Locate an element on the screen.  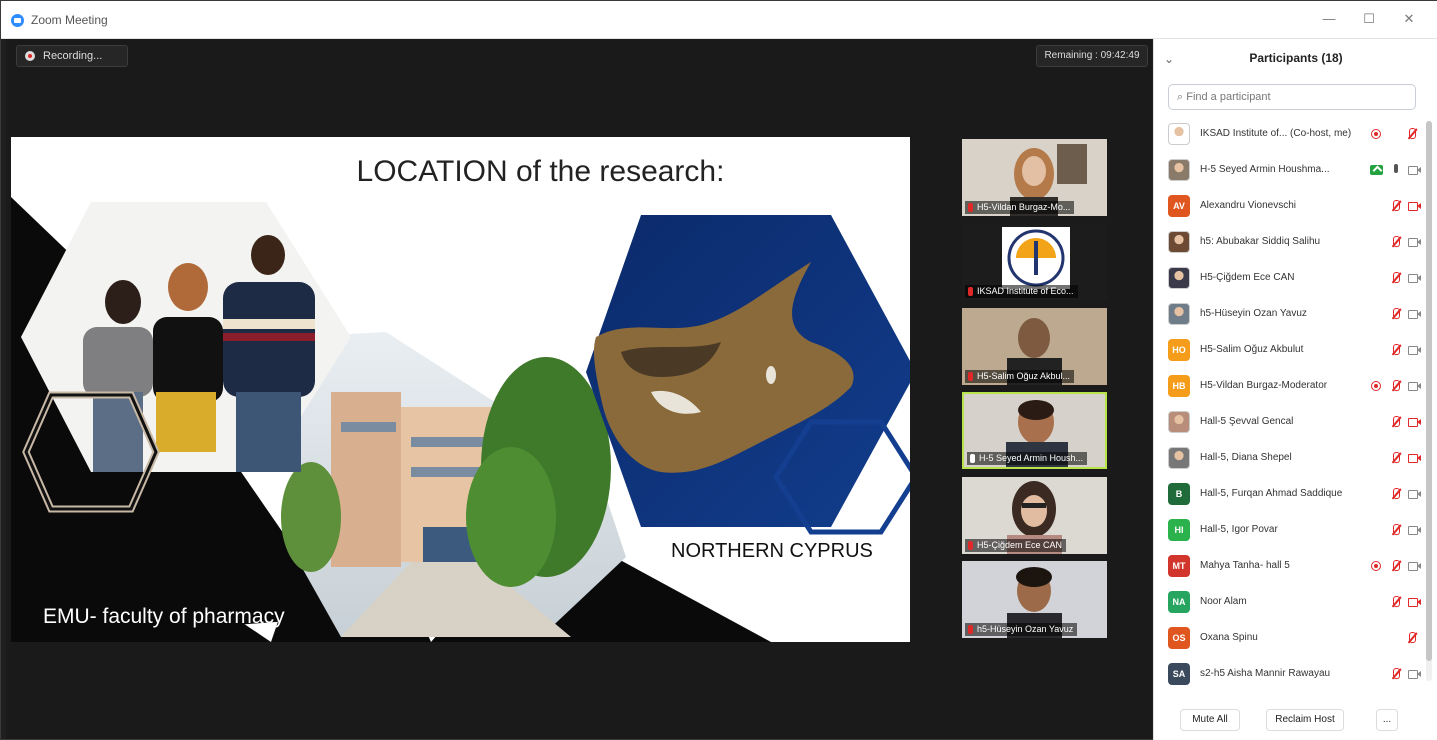
participant-row: HB H5-Vildan Burgaz-Moderator is located at coordinates (1290, 386).